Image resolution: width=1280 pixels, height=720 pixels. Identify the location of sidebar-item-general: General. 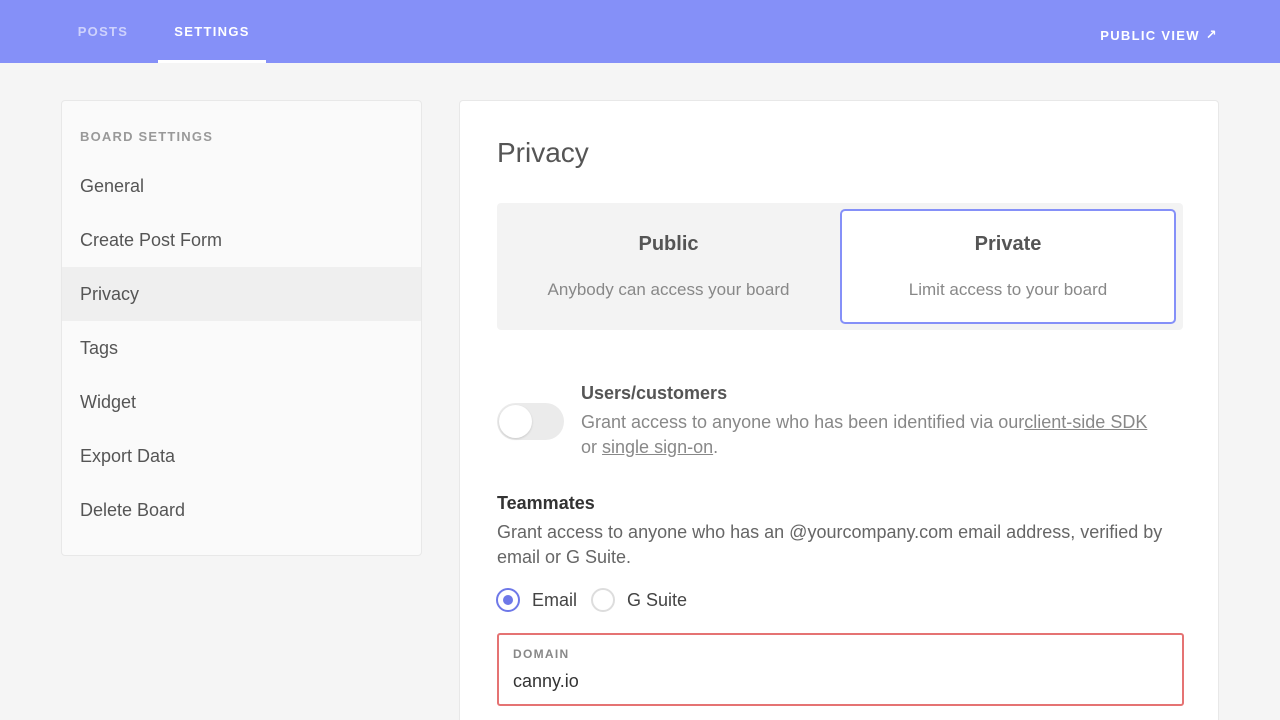
(241, 186).